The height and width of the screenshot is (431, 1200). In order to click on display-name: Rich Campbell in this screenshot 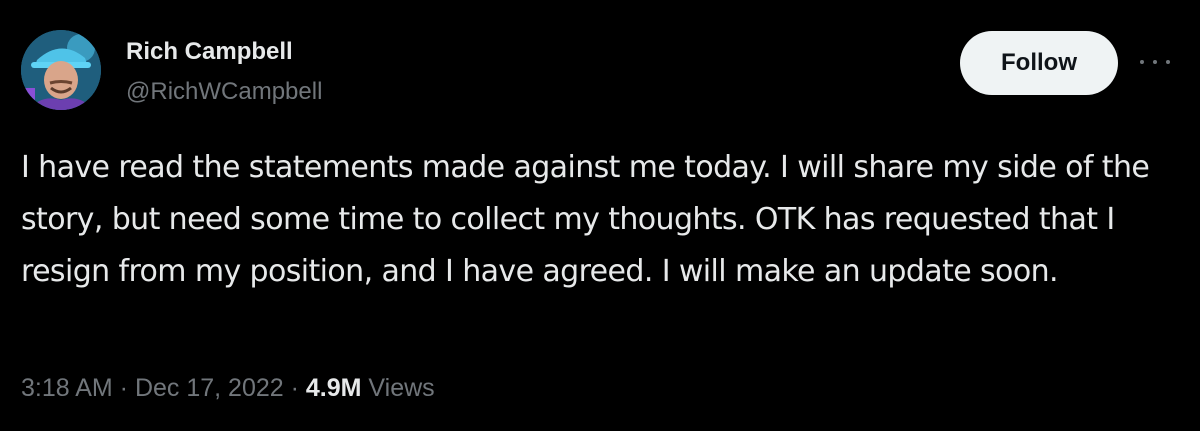, I will do `click(209, 52)`.